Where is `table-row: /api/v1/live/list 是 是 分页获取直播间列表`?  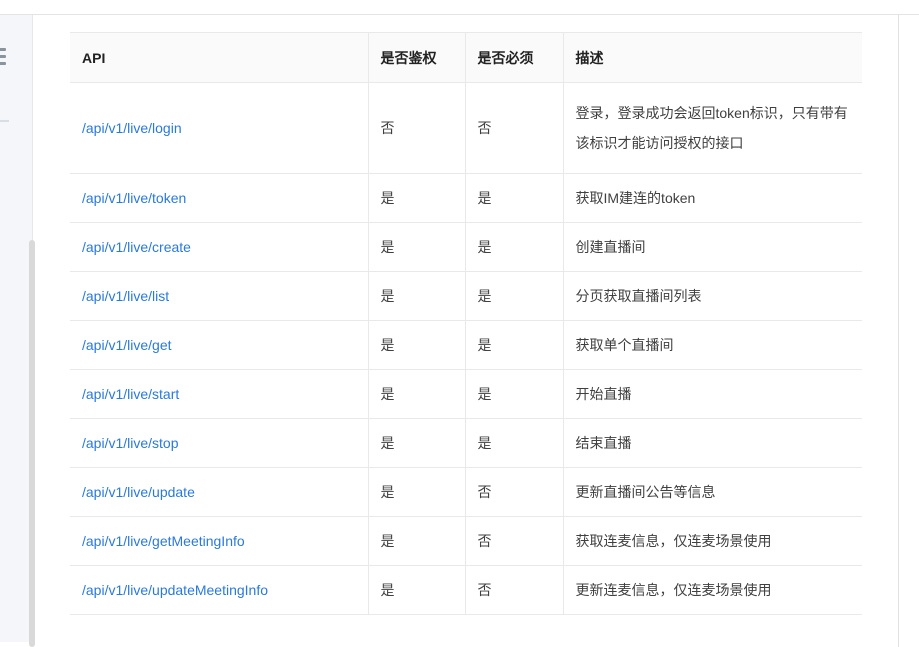
table-row: /api/v1/live/list 是 是 分页获取直播间列表 is located at coordinates (466, 296).